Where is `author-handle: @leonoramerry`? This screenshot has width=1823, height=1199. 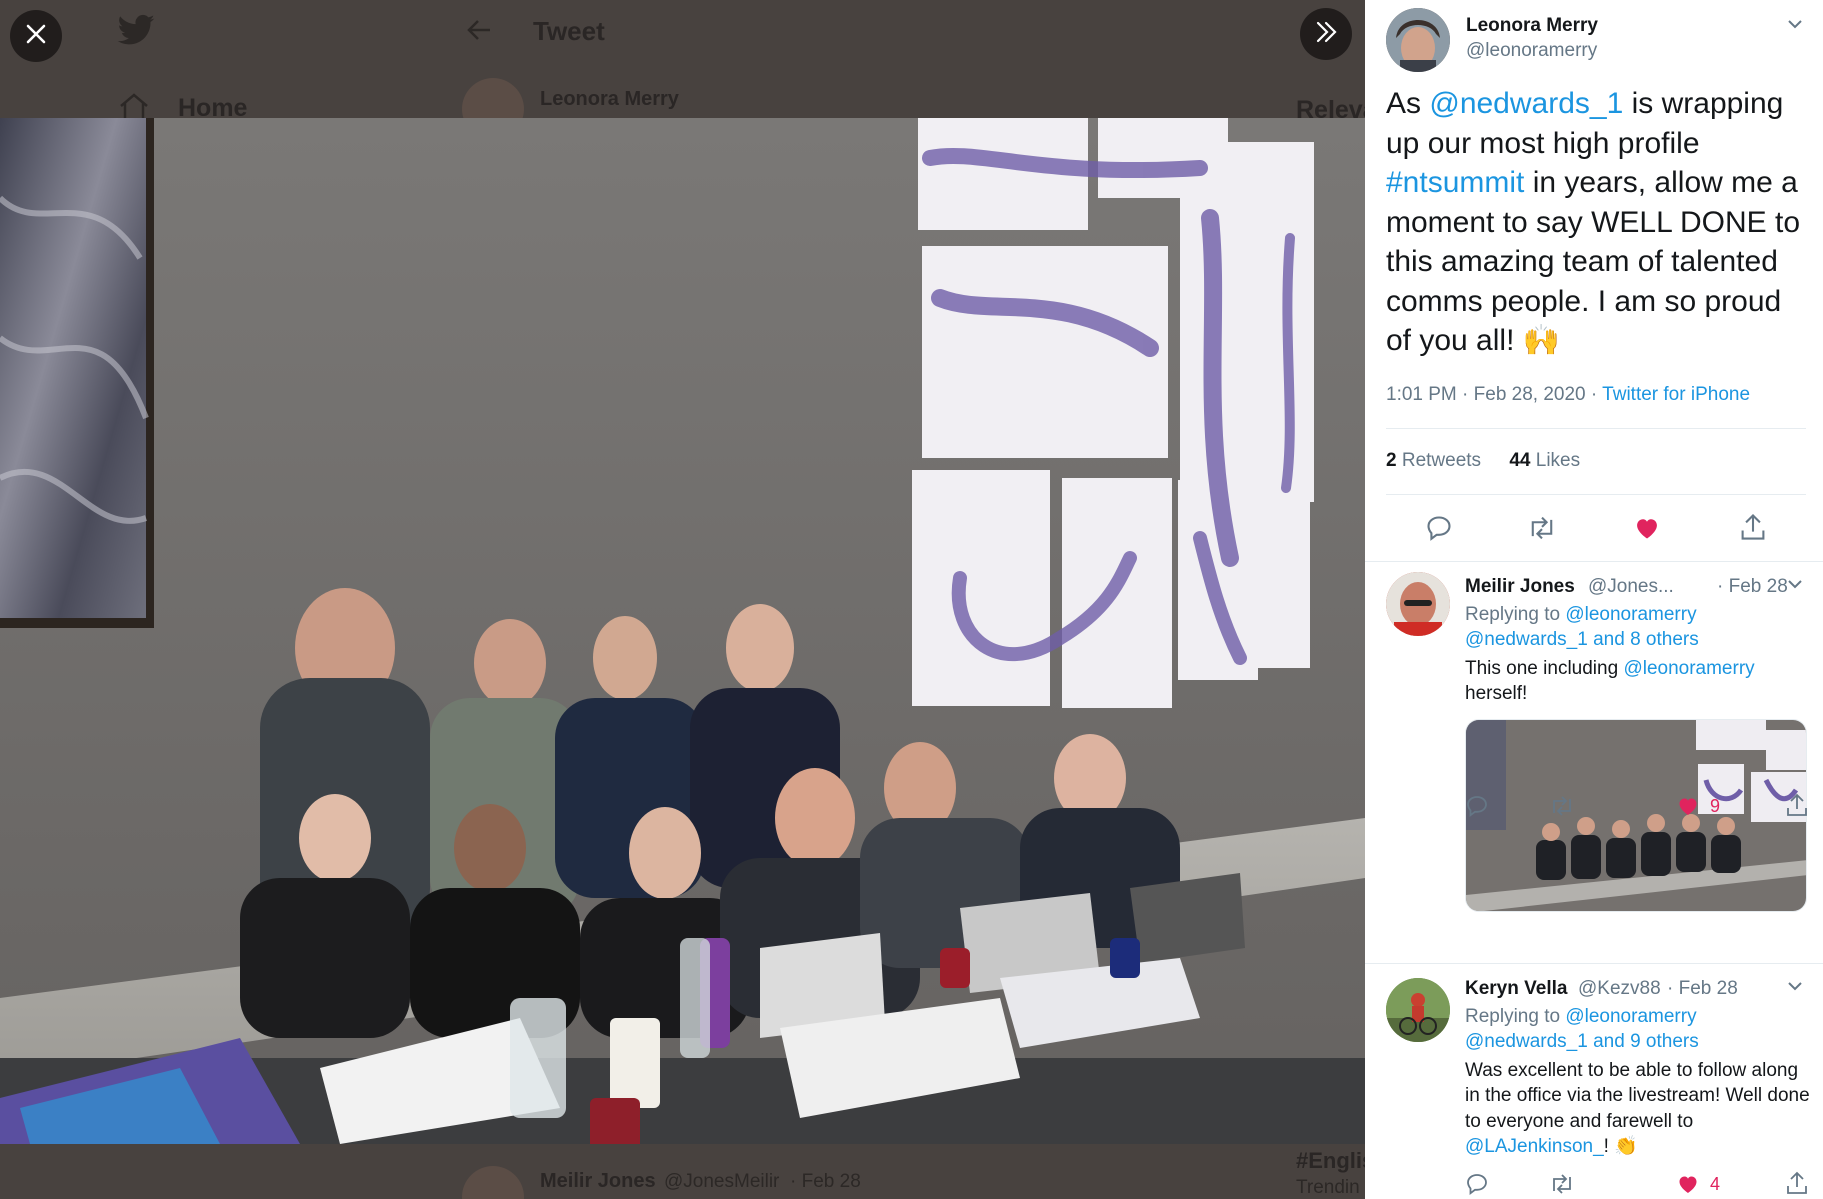 author-handle: @leonoramerry is located at coordinates (1531, 51).